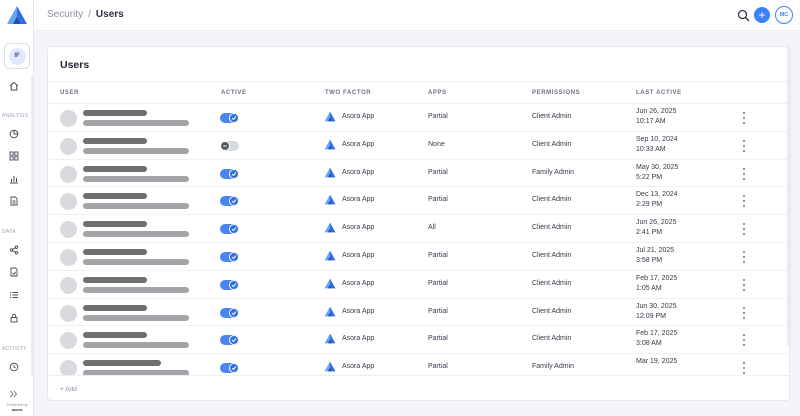  Describe the element at coordinates (68, 389) in the screenshot. I see `add-user-link: + Add` at that location.